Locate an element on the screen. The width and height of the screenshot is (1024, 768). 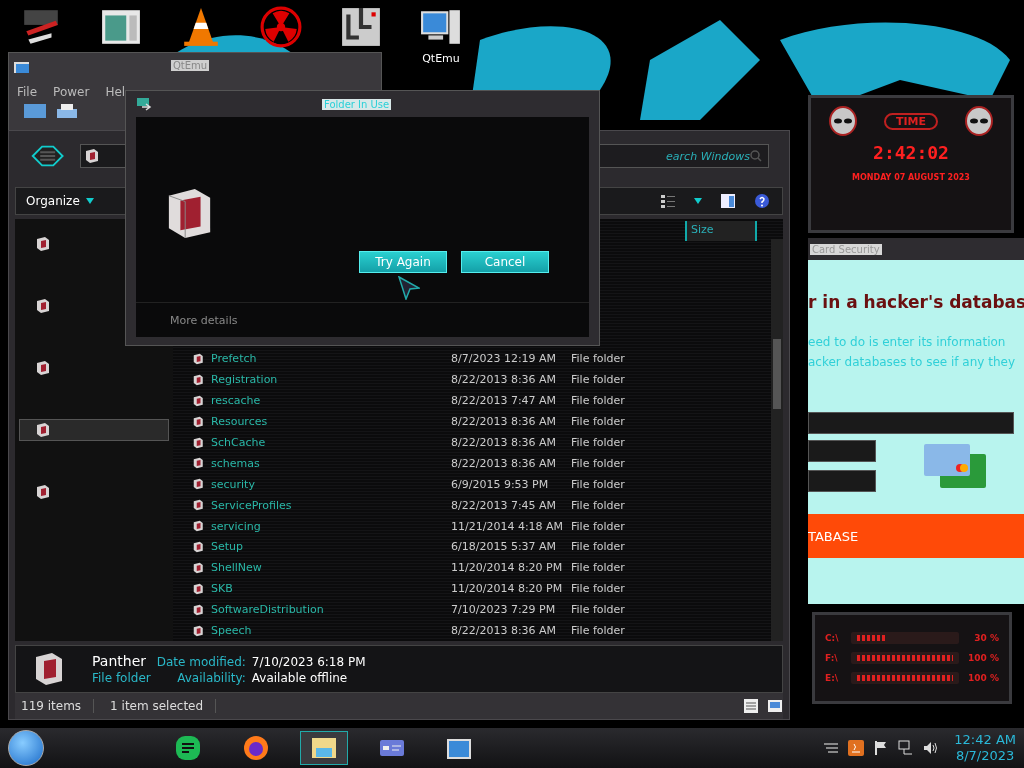
clock-date: MONDAY 07 AUGUST 2023 is located at coordinates (911, 177).